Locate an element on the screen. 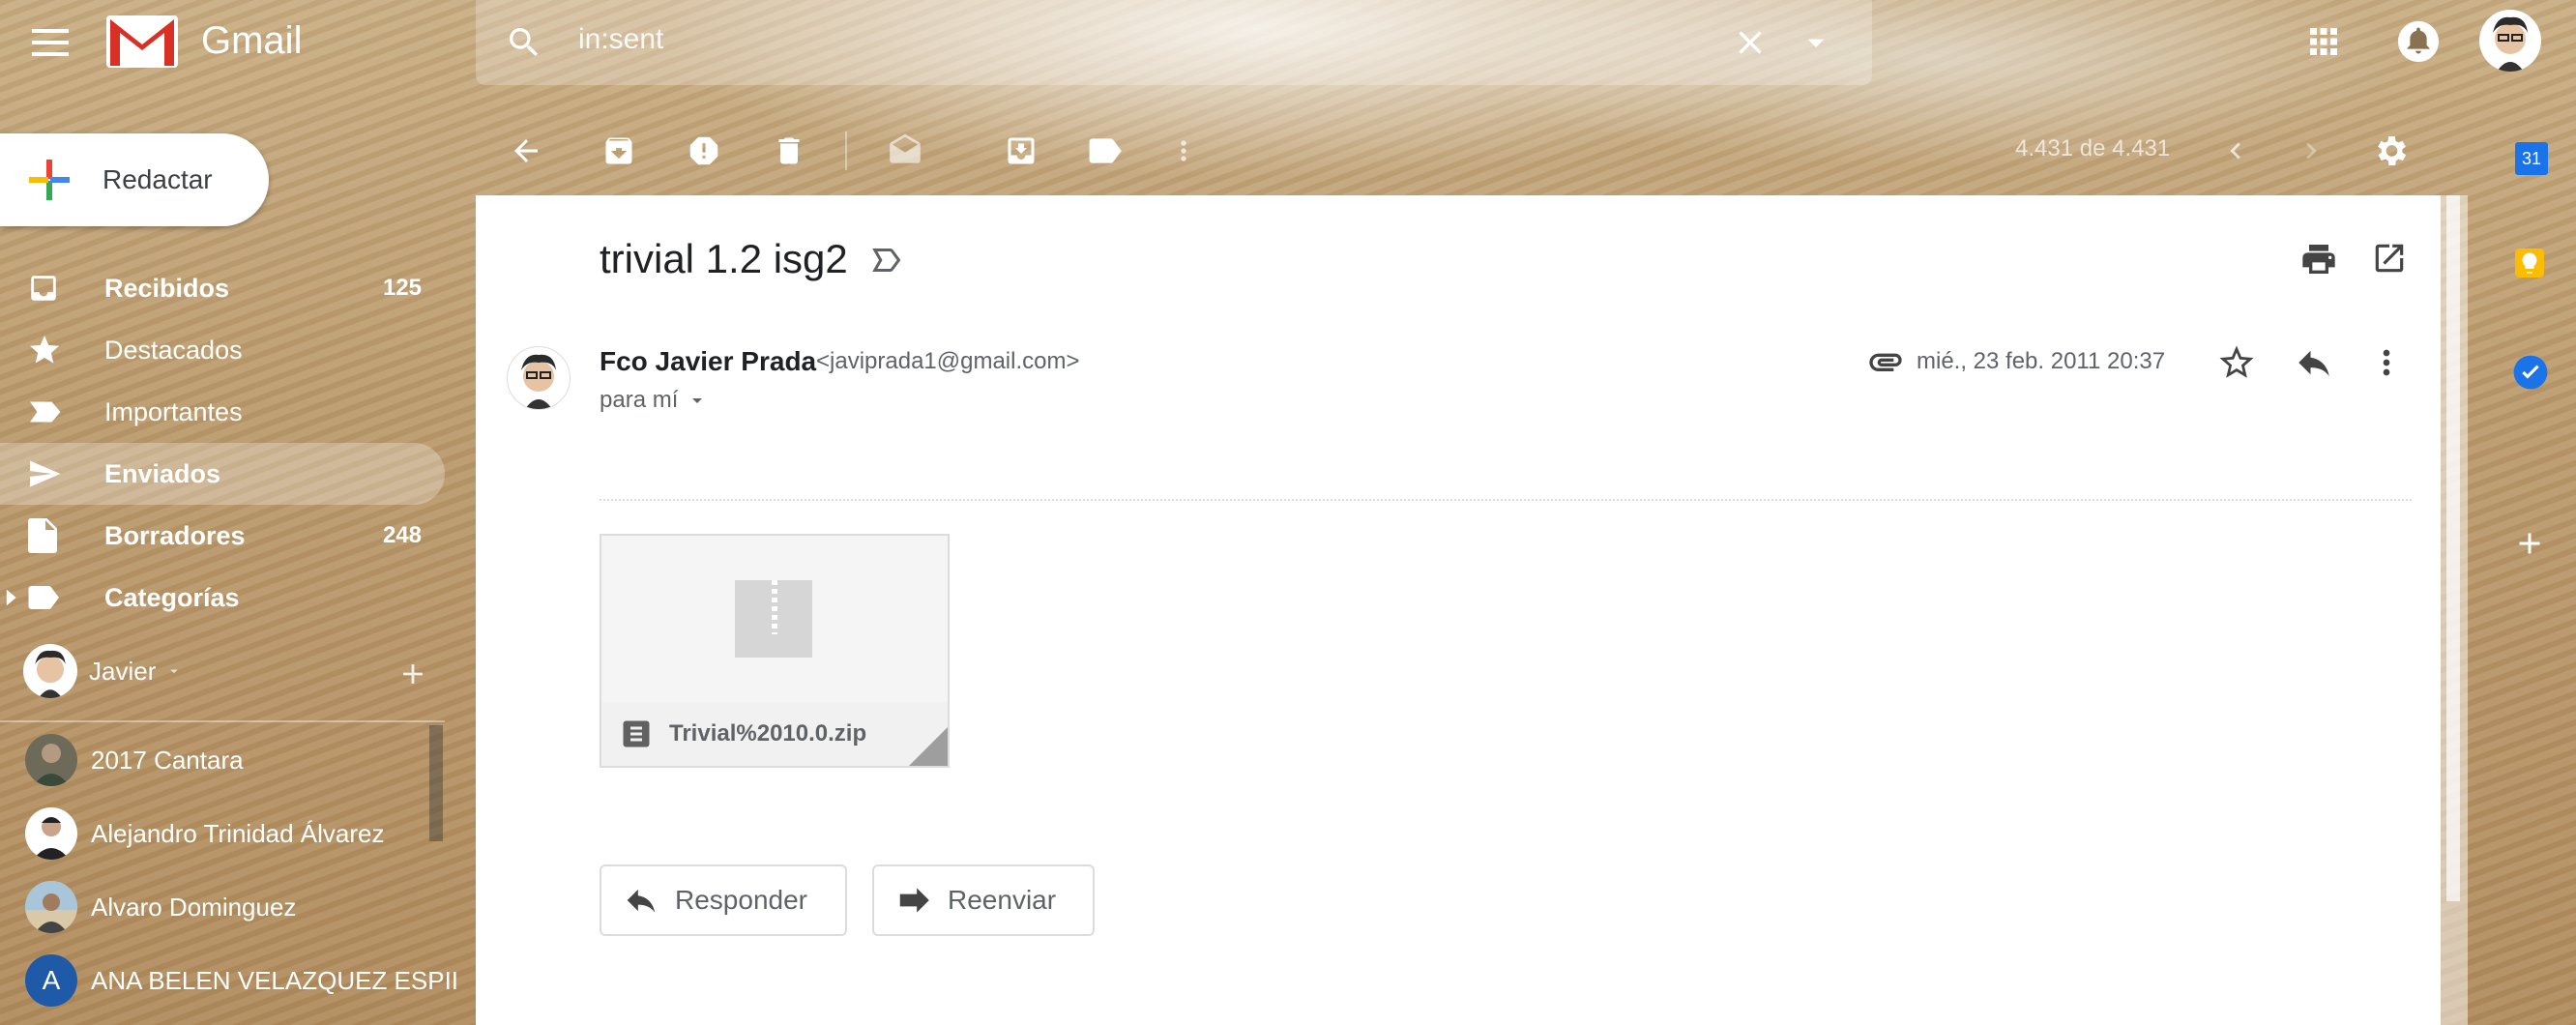 This screenshot has height=1025, width=2576. more-actions-button is located at coordinates (1183, 151).